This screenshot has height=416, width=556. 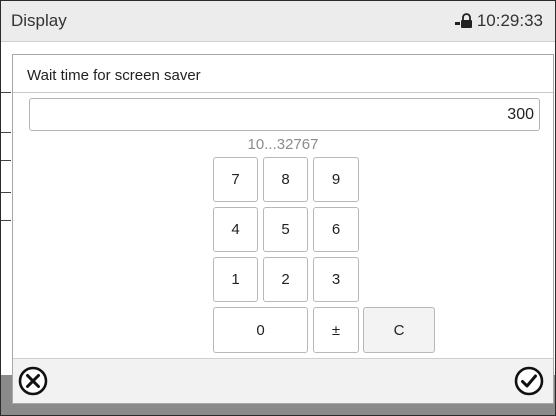 What do you see at coordinates (283, 144) in the screenshot?
I see `range-hint: 10...32767` at bounding box center [283, 144].